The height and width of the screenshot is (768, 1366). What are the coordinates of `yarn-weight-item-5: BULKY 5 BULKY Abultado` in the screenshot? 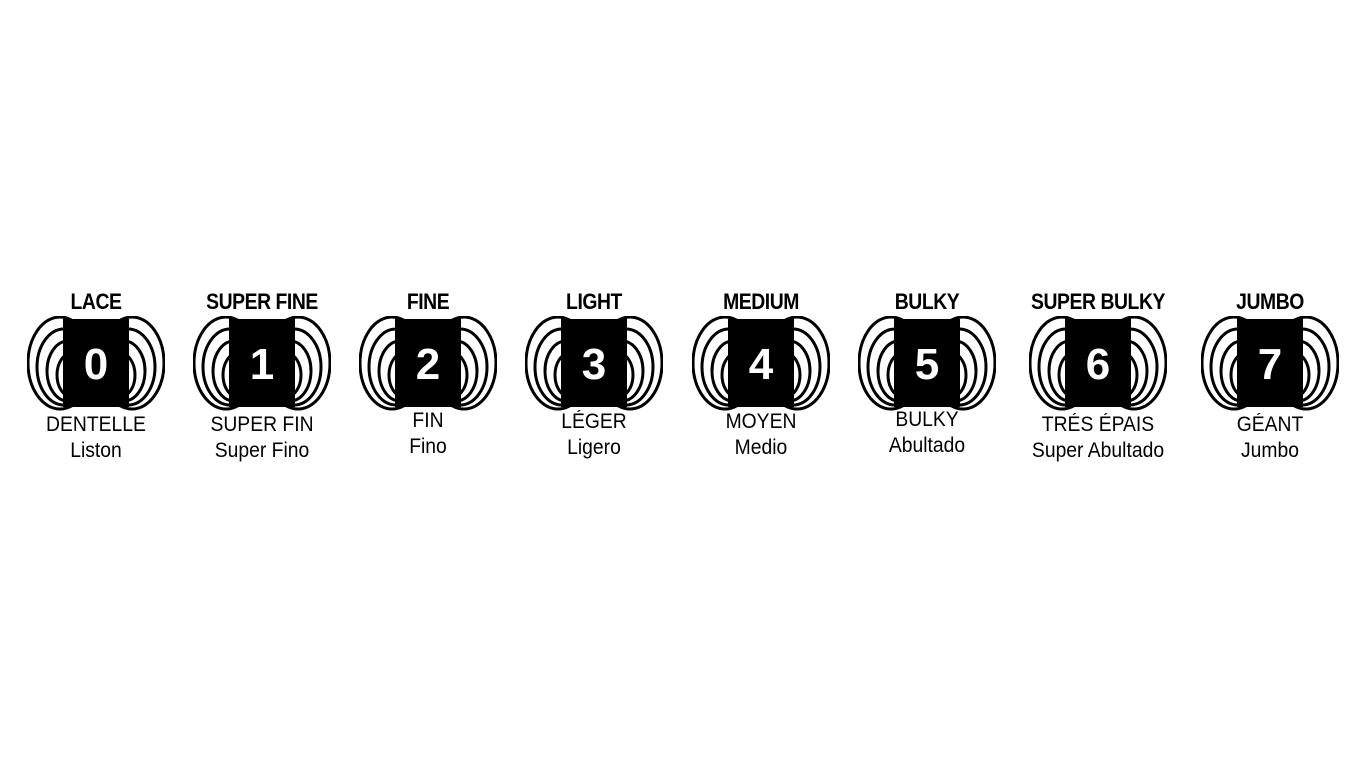 It's located at (927, 373).